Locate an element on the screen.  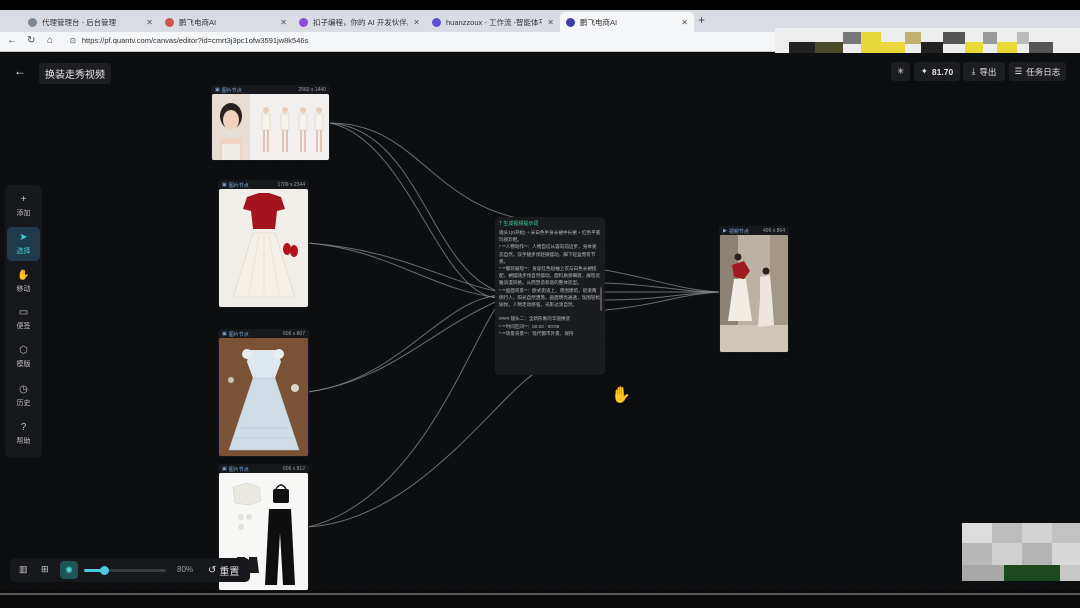
plus-icon: + is located at coordinates (23, 199).